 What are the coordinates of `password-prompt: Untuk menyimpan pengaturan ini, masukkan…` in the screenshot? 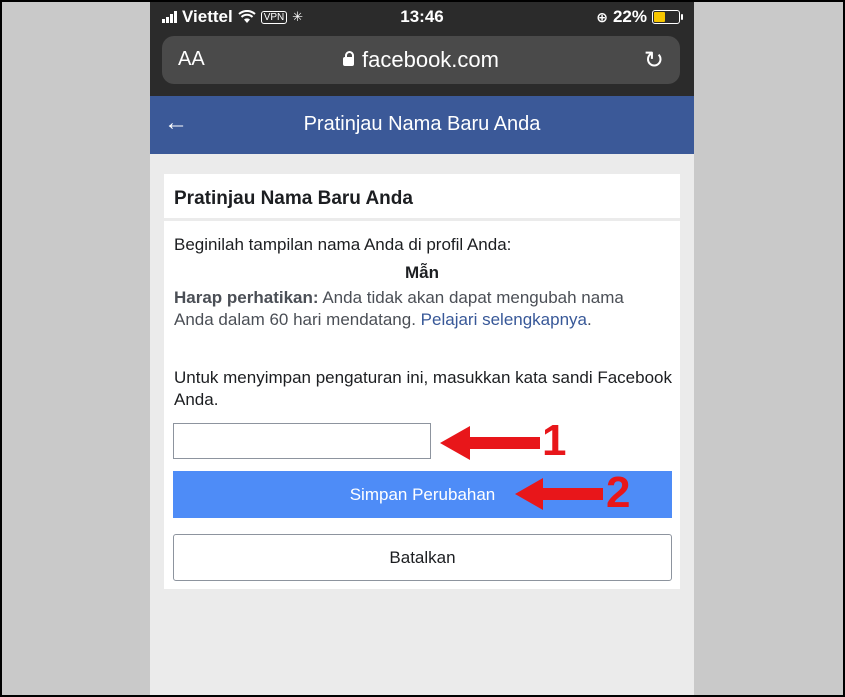 It's located at (423, 388).